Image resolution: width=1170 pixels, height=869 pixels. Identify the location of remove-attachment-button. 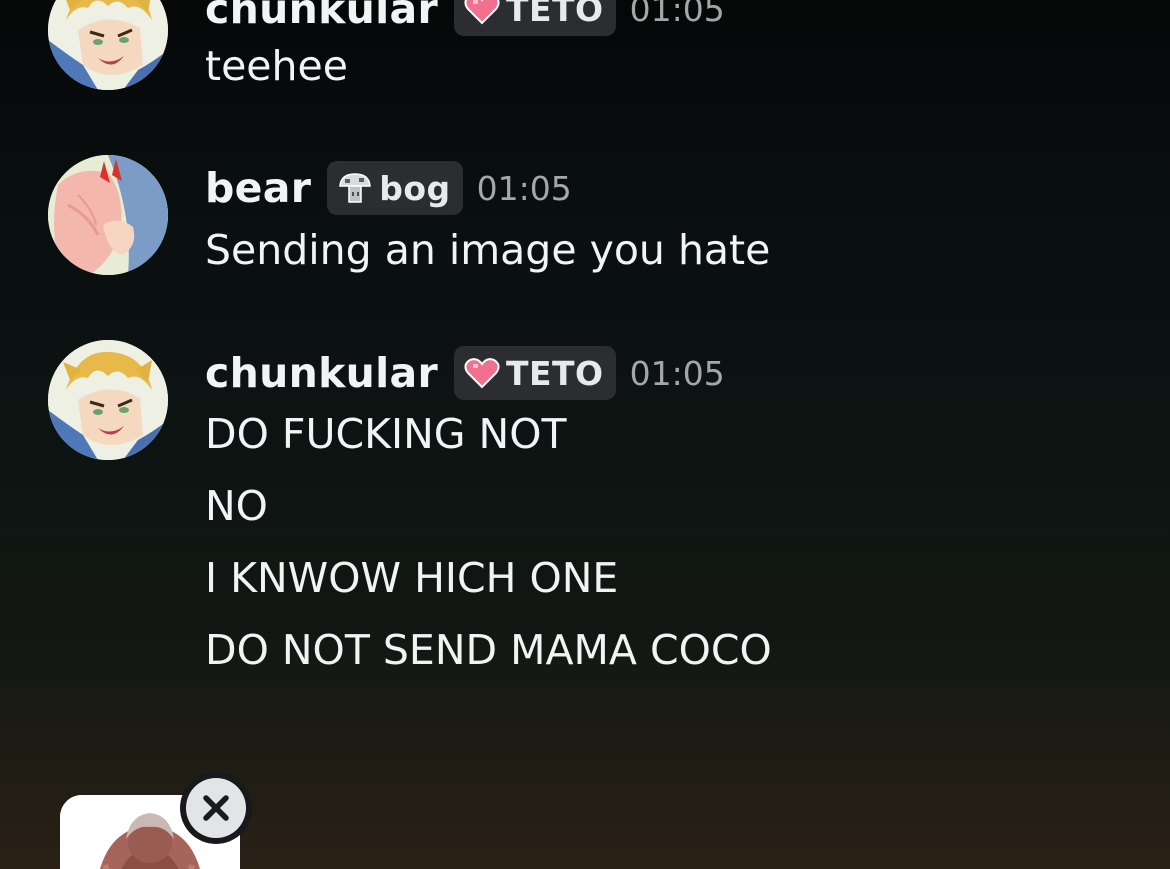
(216, 808).